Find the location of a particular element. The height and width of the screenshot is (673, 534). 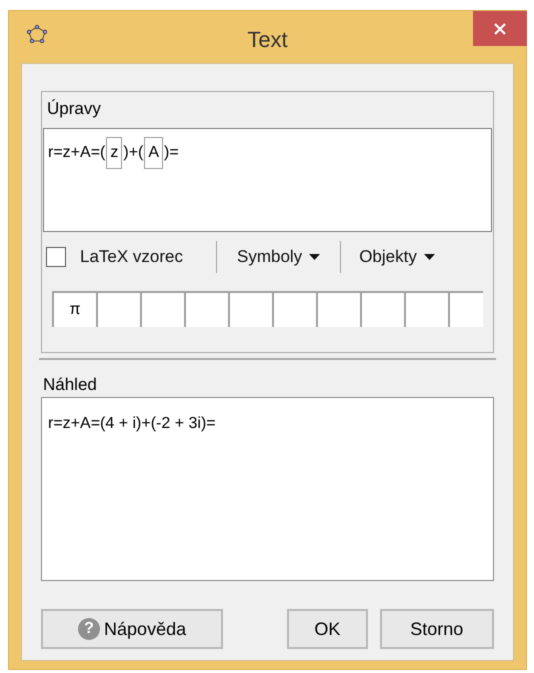

formula-text: r=z+A=( is located at coordinates (77, 153).